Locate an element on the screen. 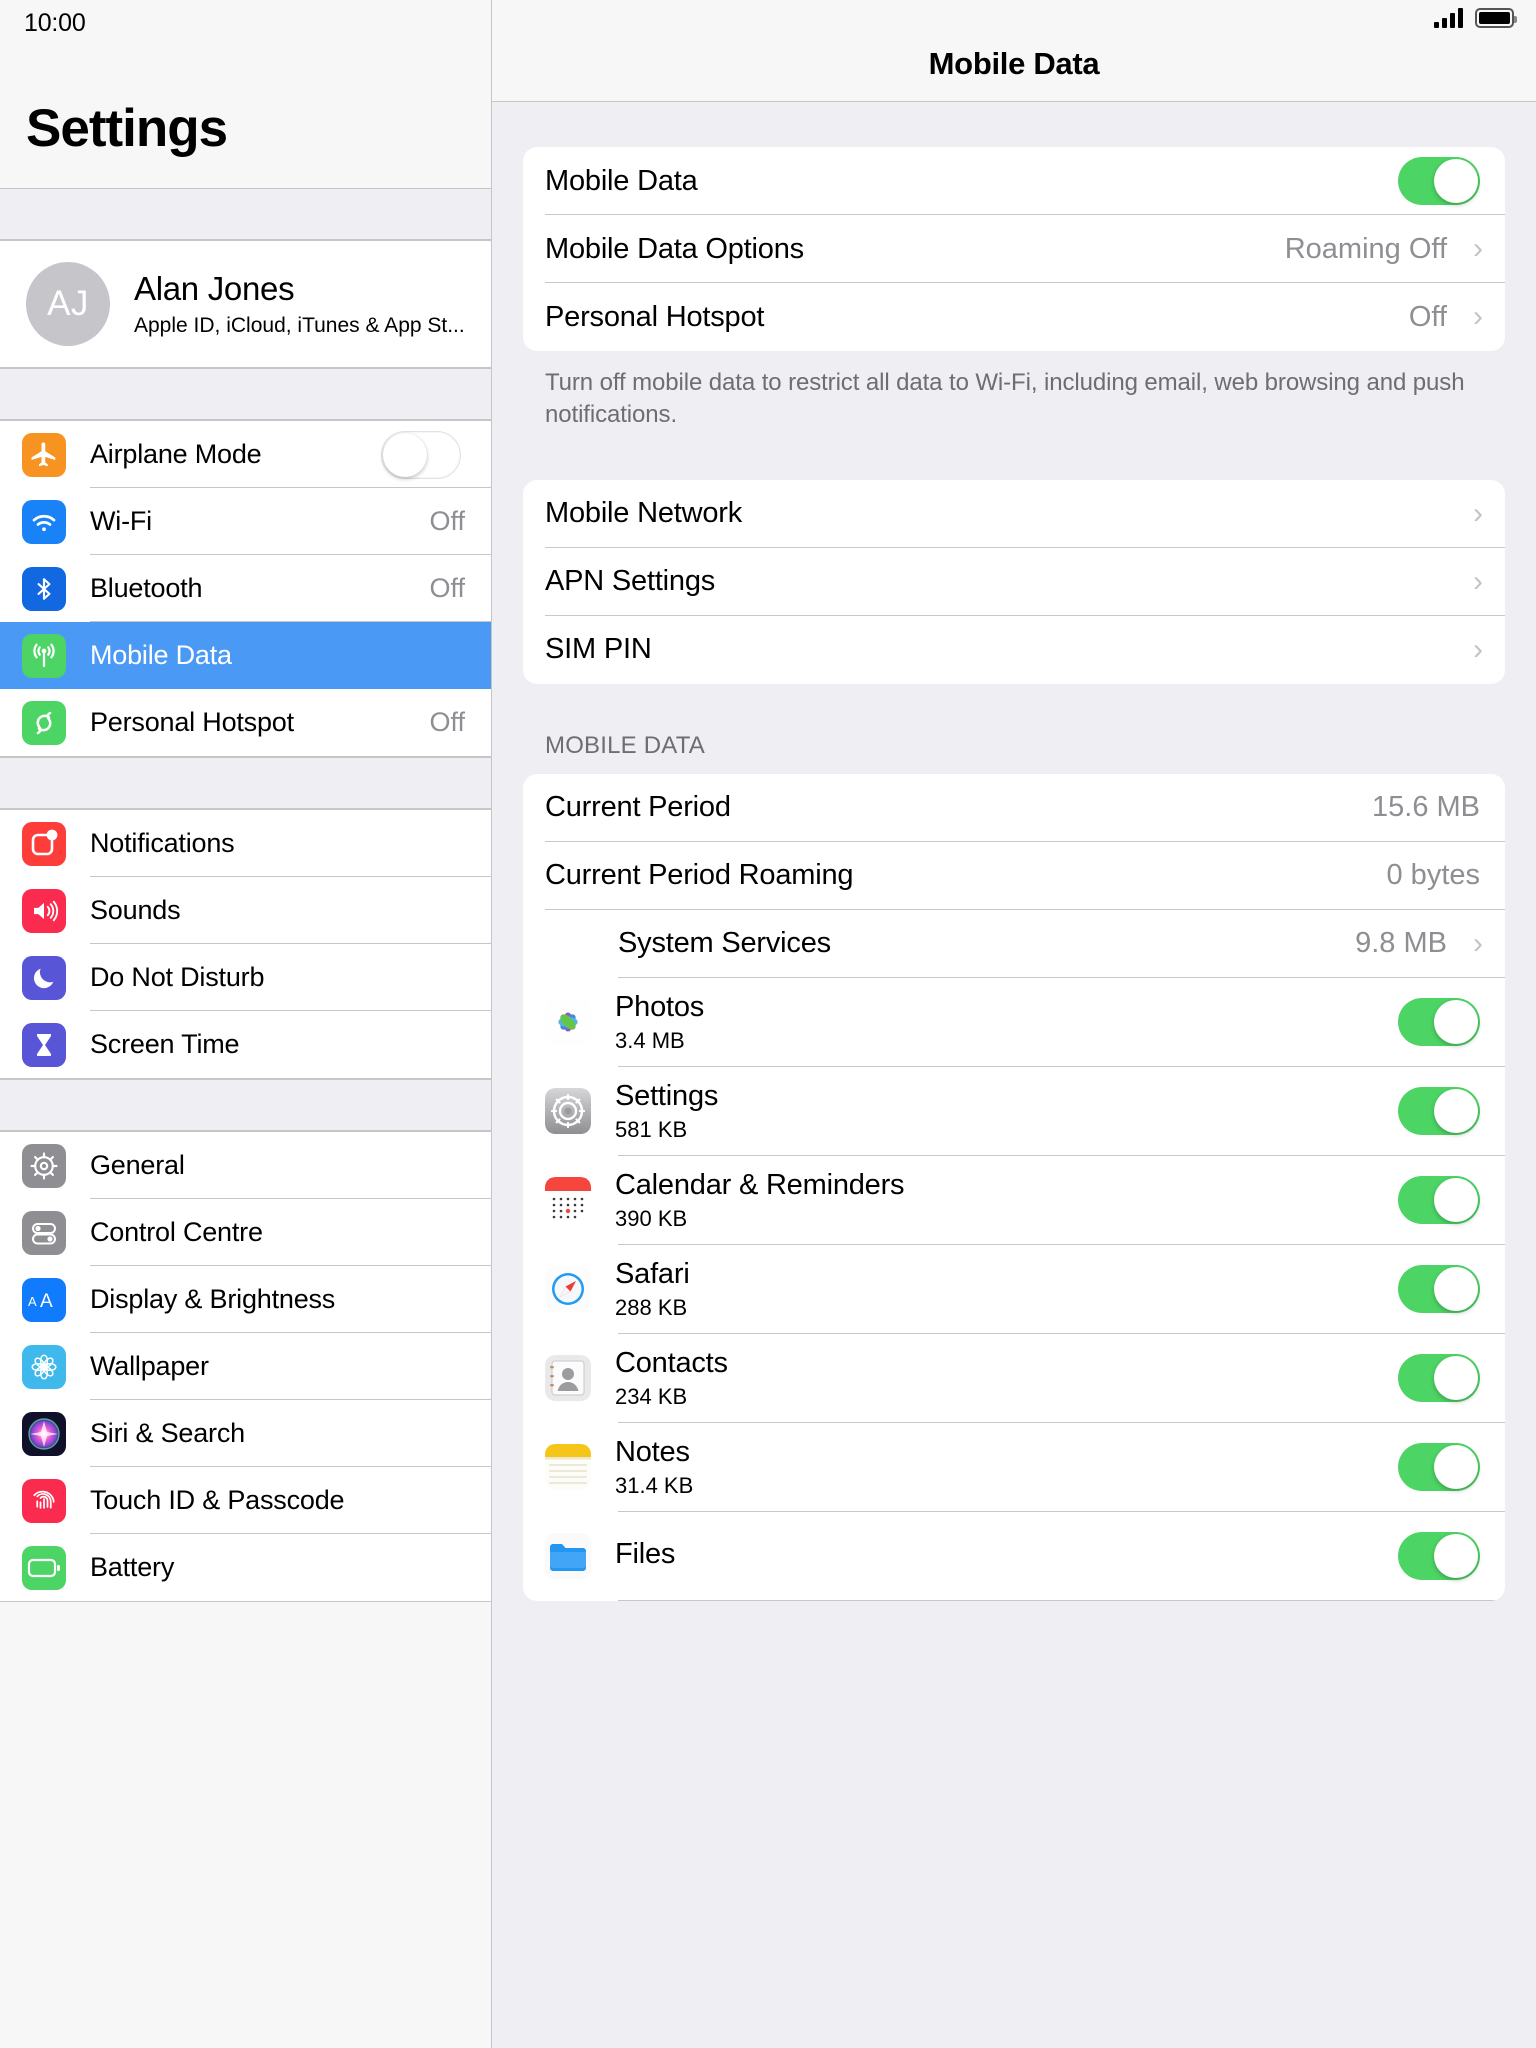  app-row-notes: Notes 31.4 KB is located at coordinates (1014, 1467).